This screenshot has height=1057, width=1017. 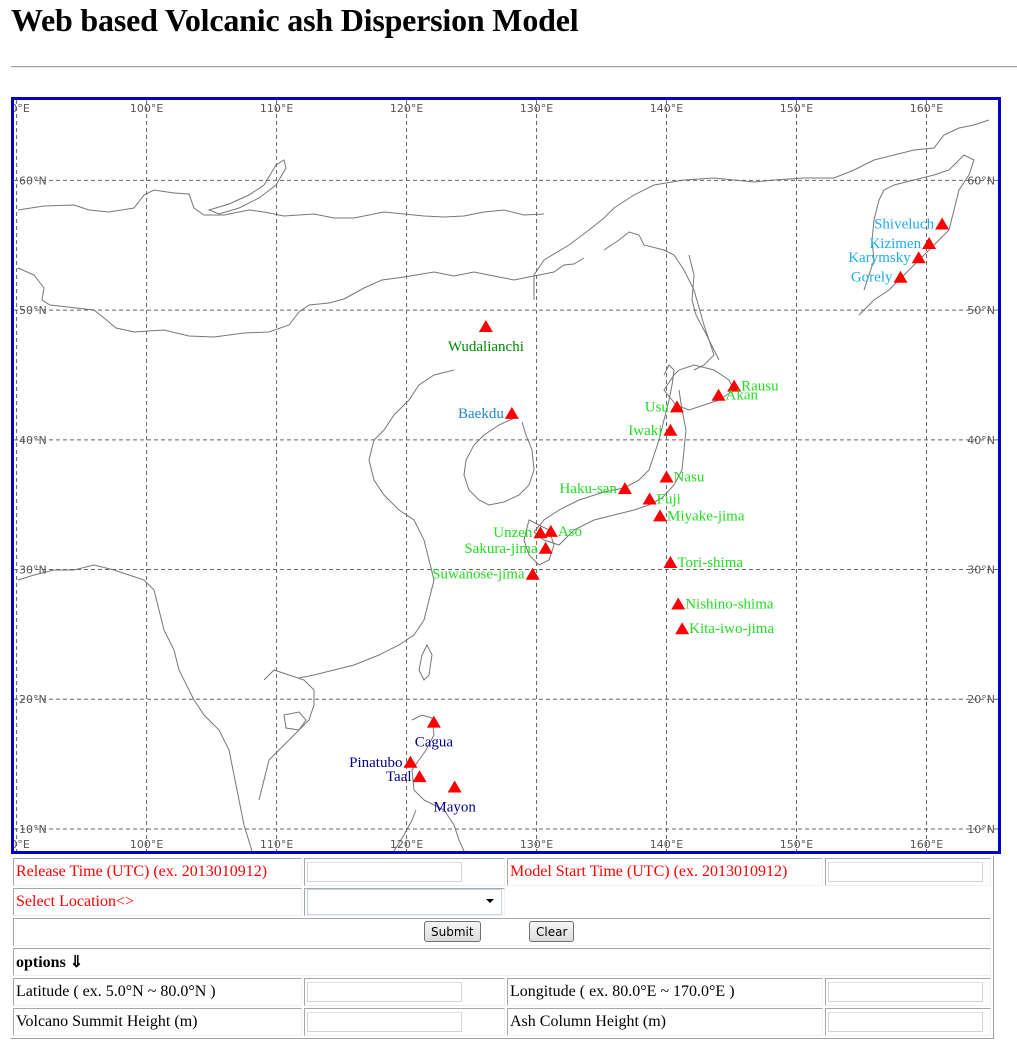 What do you see at coordinates (796, 108) in the screenshot?
I see `lon-label-top: 150°E` at bounding box center [796, 108].